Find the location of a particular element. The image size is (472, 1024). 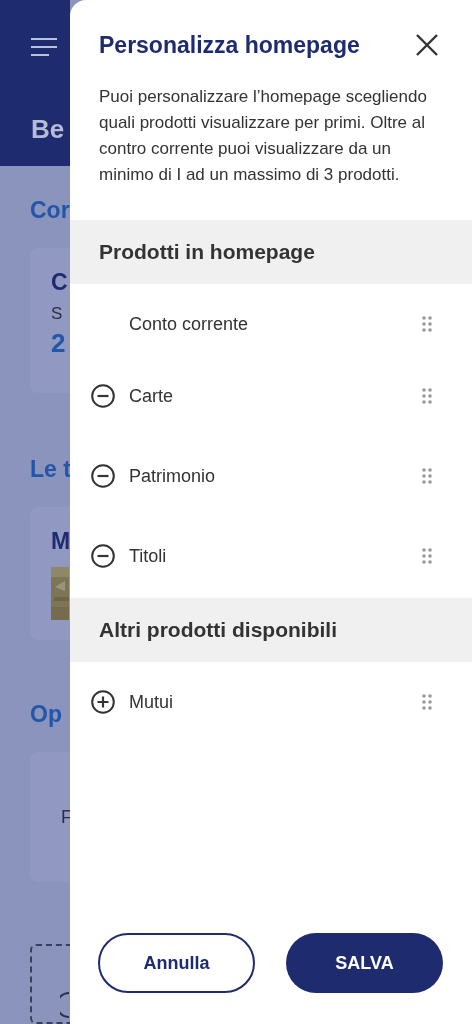

page-title: Be is located at coordinates (48, 129).